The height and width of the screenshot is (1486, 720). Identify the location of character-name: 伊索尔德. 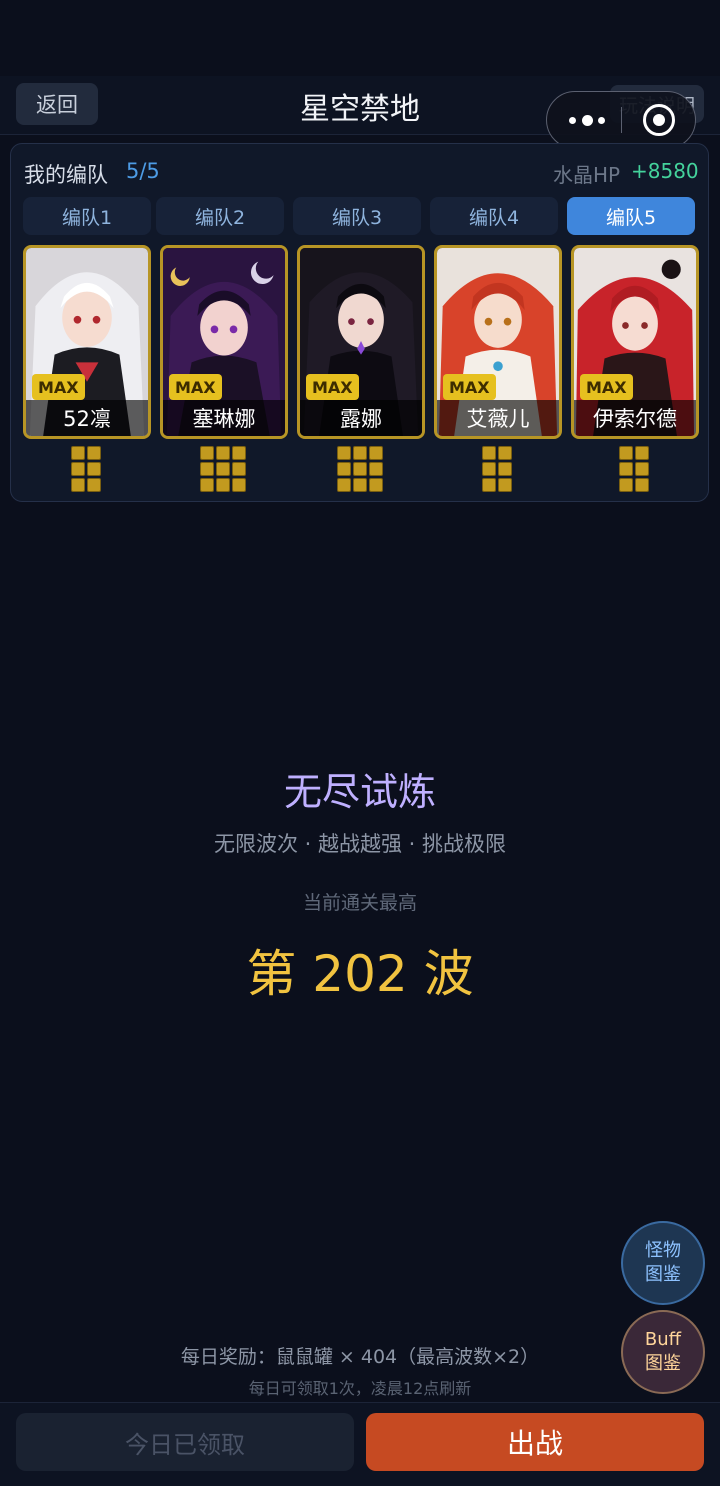
(635, 418).